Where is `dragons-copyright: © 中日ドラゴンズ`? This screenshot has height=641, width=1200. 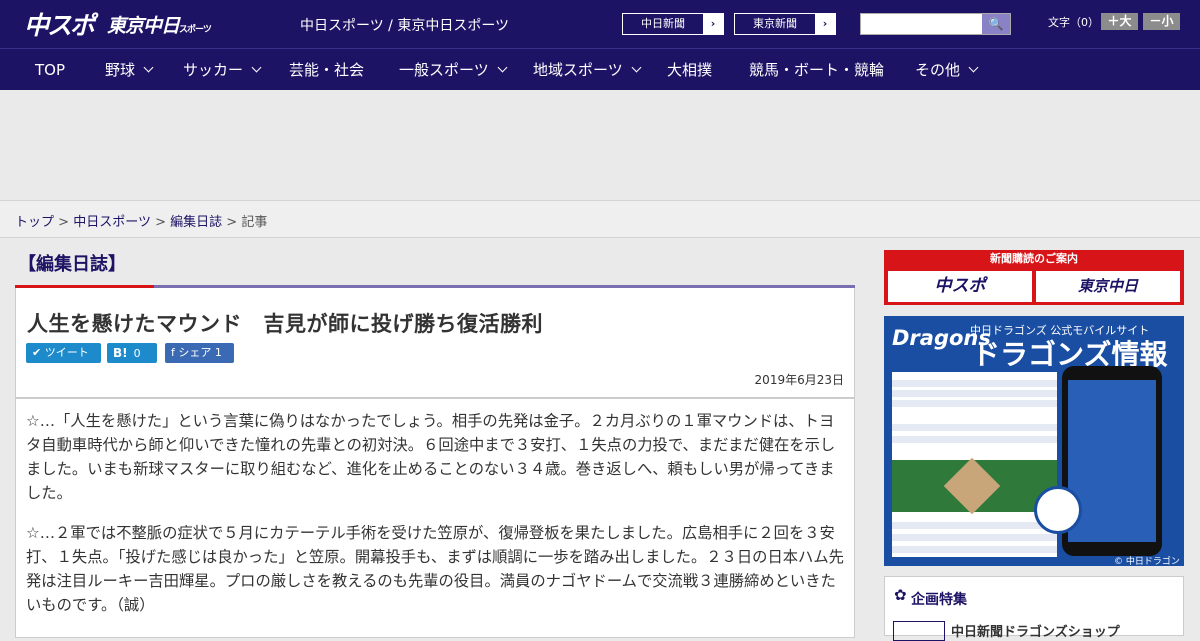 dragons-copyright: © 中日ドラゴンズ is located at coordinates (1147, 561).